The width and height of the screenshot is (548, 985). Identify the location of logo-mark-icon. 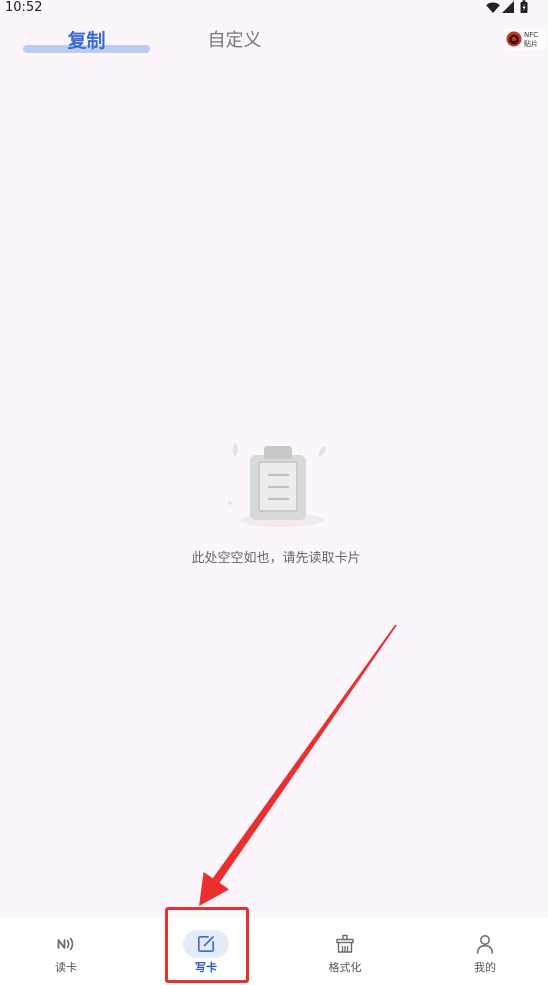
(514, 39).